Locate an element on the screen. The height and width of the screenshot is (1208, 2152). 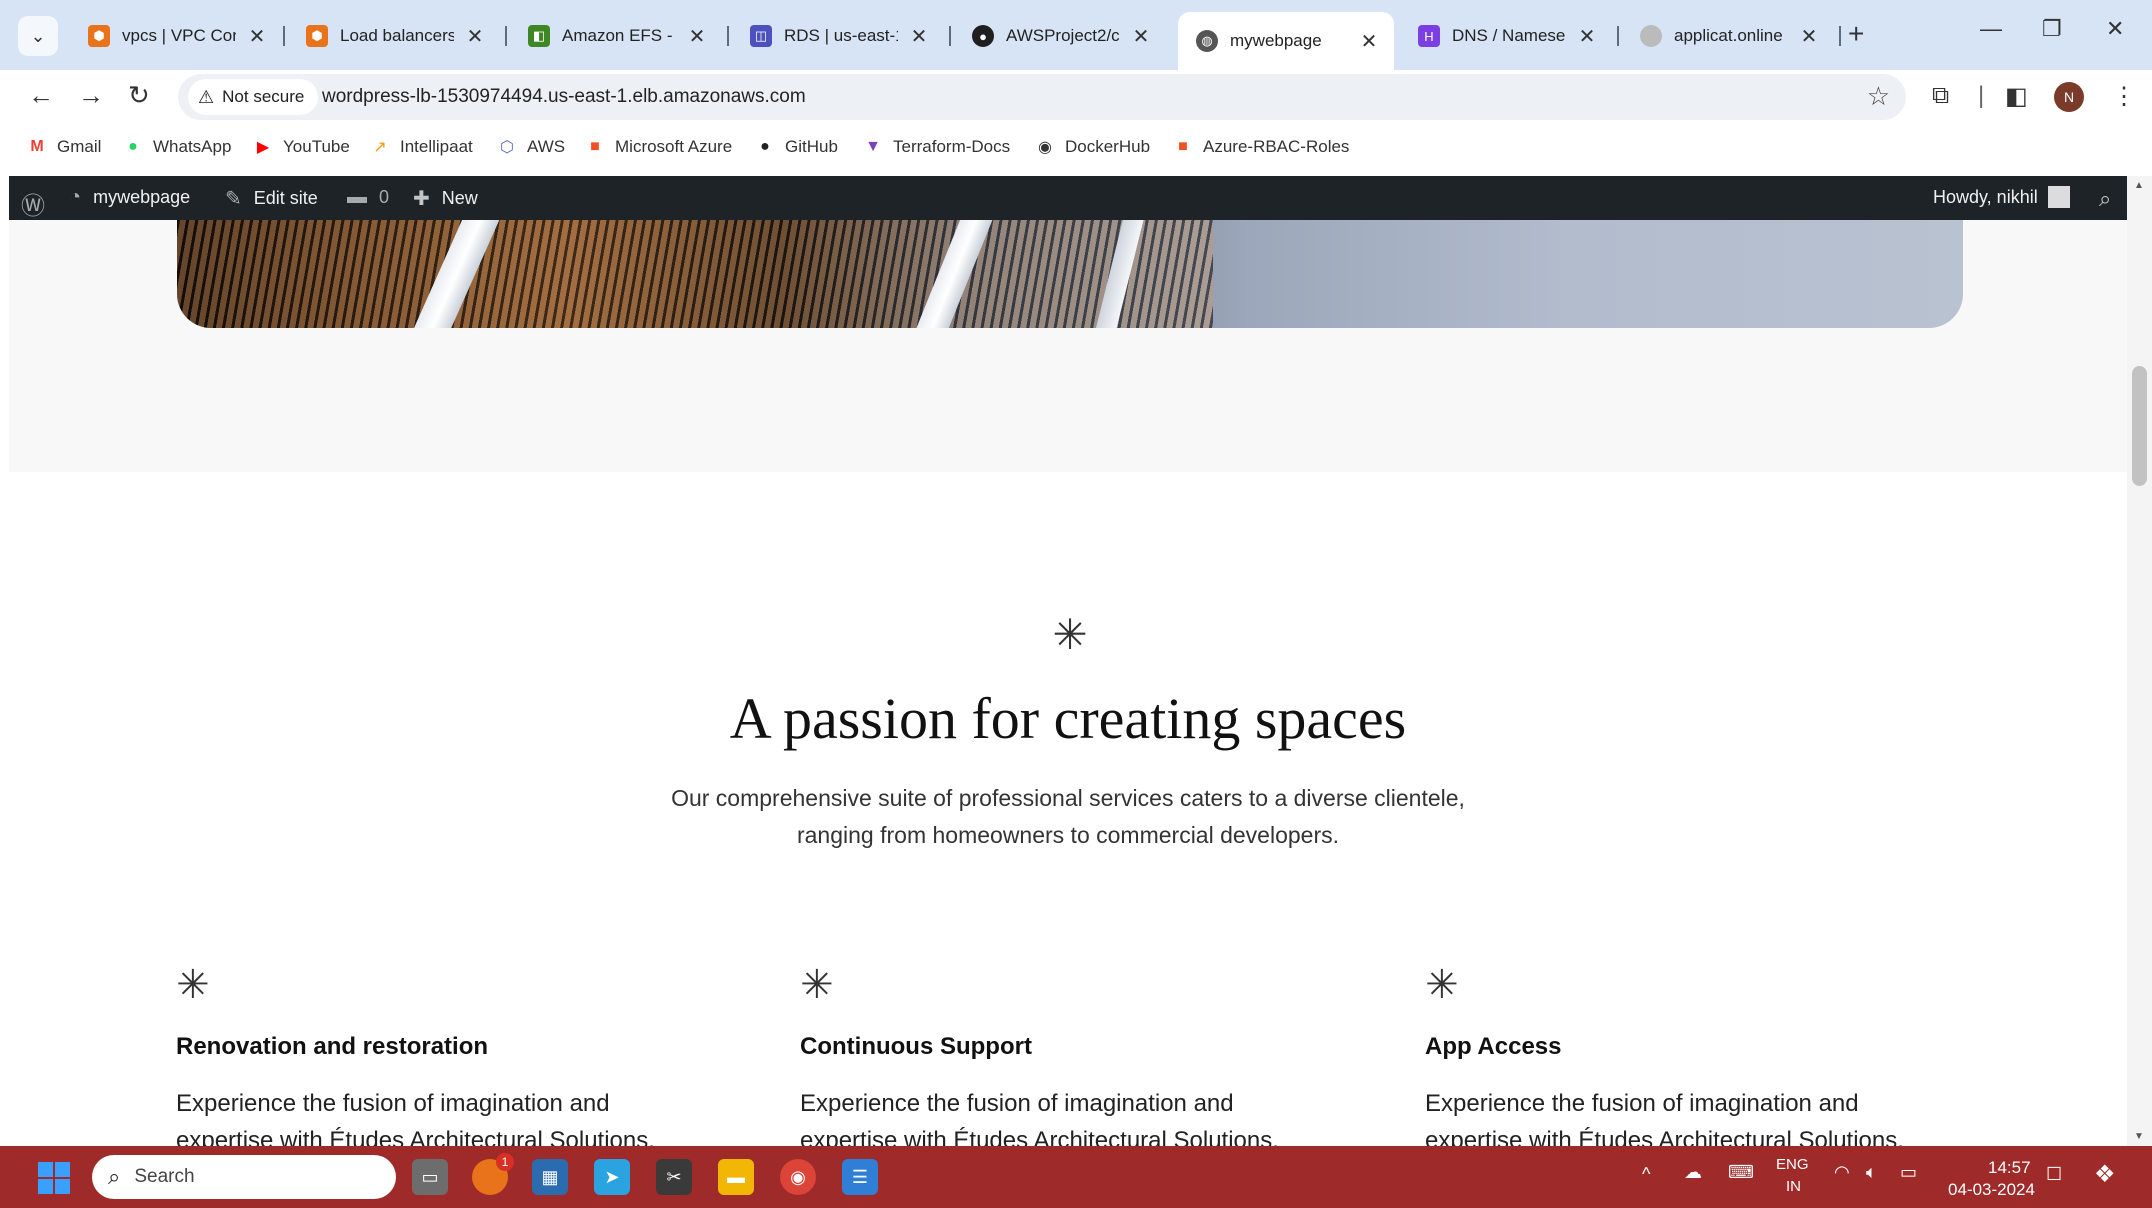
new-label: New is located at coordinates (459, 198).